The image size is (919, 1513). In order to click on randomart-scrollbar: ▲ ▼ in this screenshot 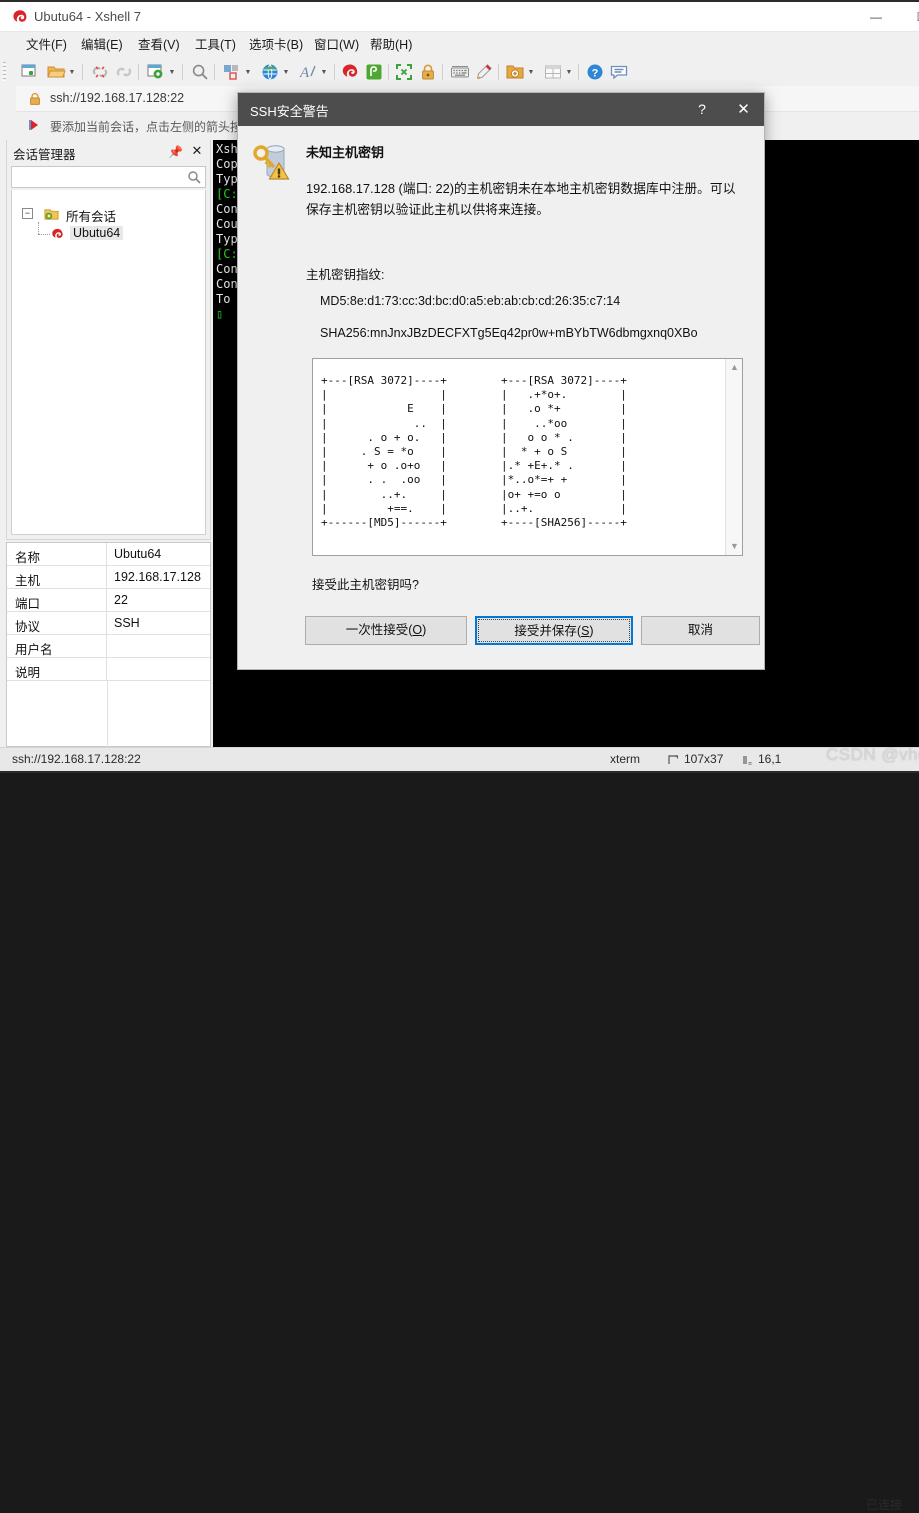, I will do `click(733, 457)`.